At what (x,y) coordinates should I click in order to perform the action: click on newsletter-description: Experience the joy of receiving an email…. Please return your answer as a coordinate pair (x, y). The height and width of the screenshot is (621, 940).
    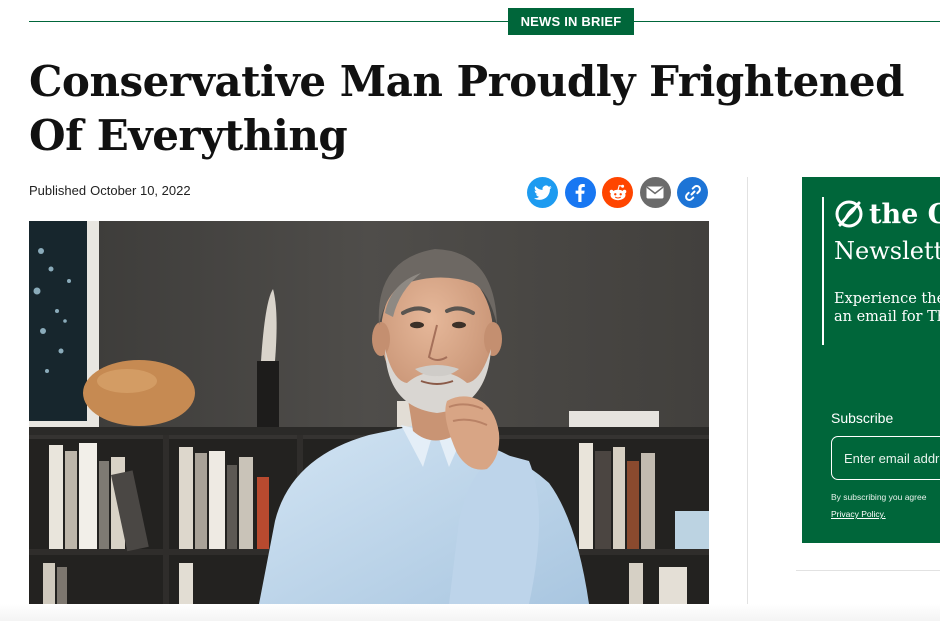
    Looking at the image, I should click on (887, 308).